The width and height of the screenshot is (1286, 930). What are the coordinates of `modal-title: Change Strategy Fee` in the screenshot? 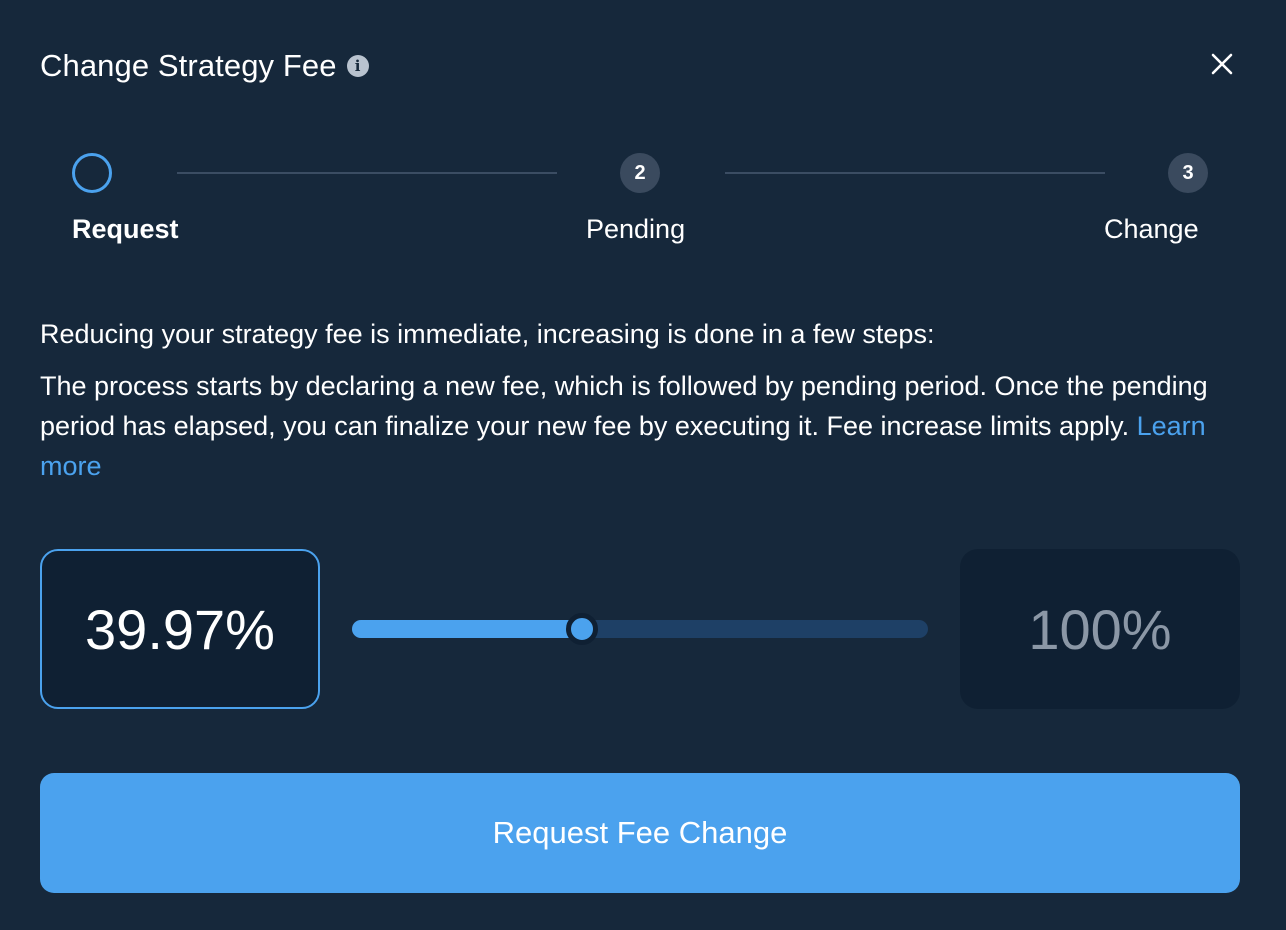 It's located at (188, 65).